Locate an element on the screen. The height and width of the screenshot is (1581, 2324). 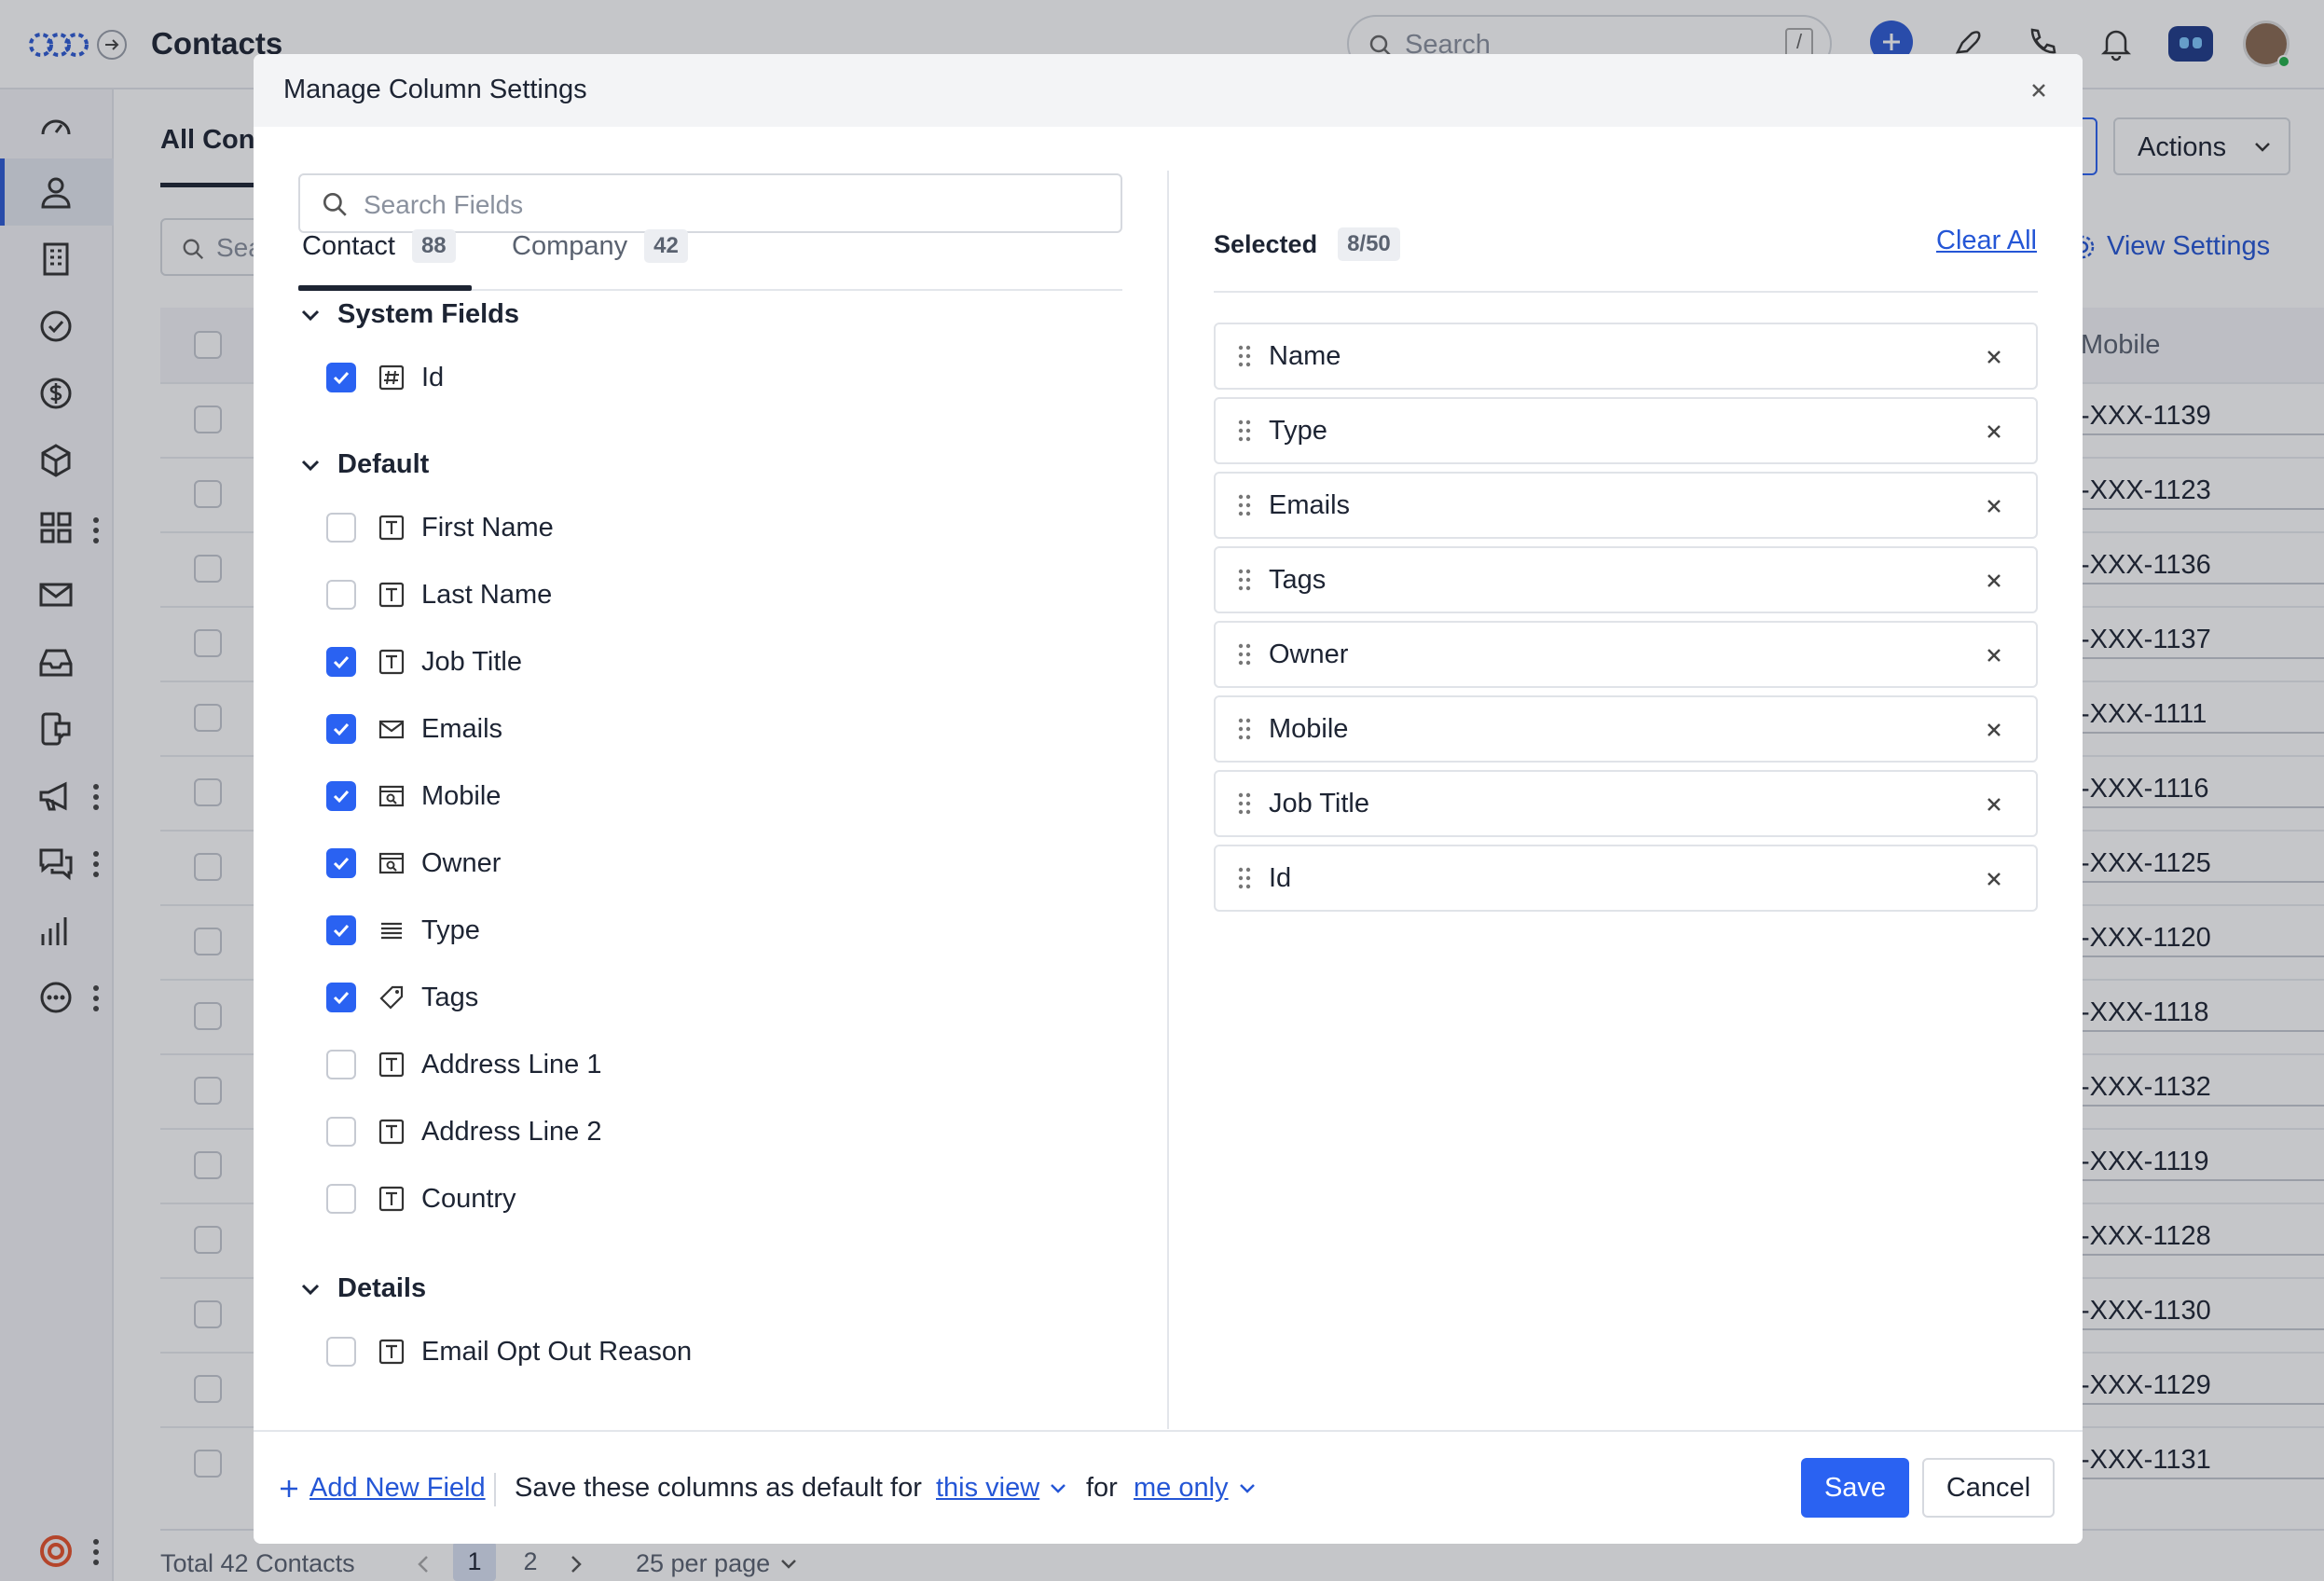
close-icon is located at coordinates (2039, 90).